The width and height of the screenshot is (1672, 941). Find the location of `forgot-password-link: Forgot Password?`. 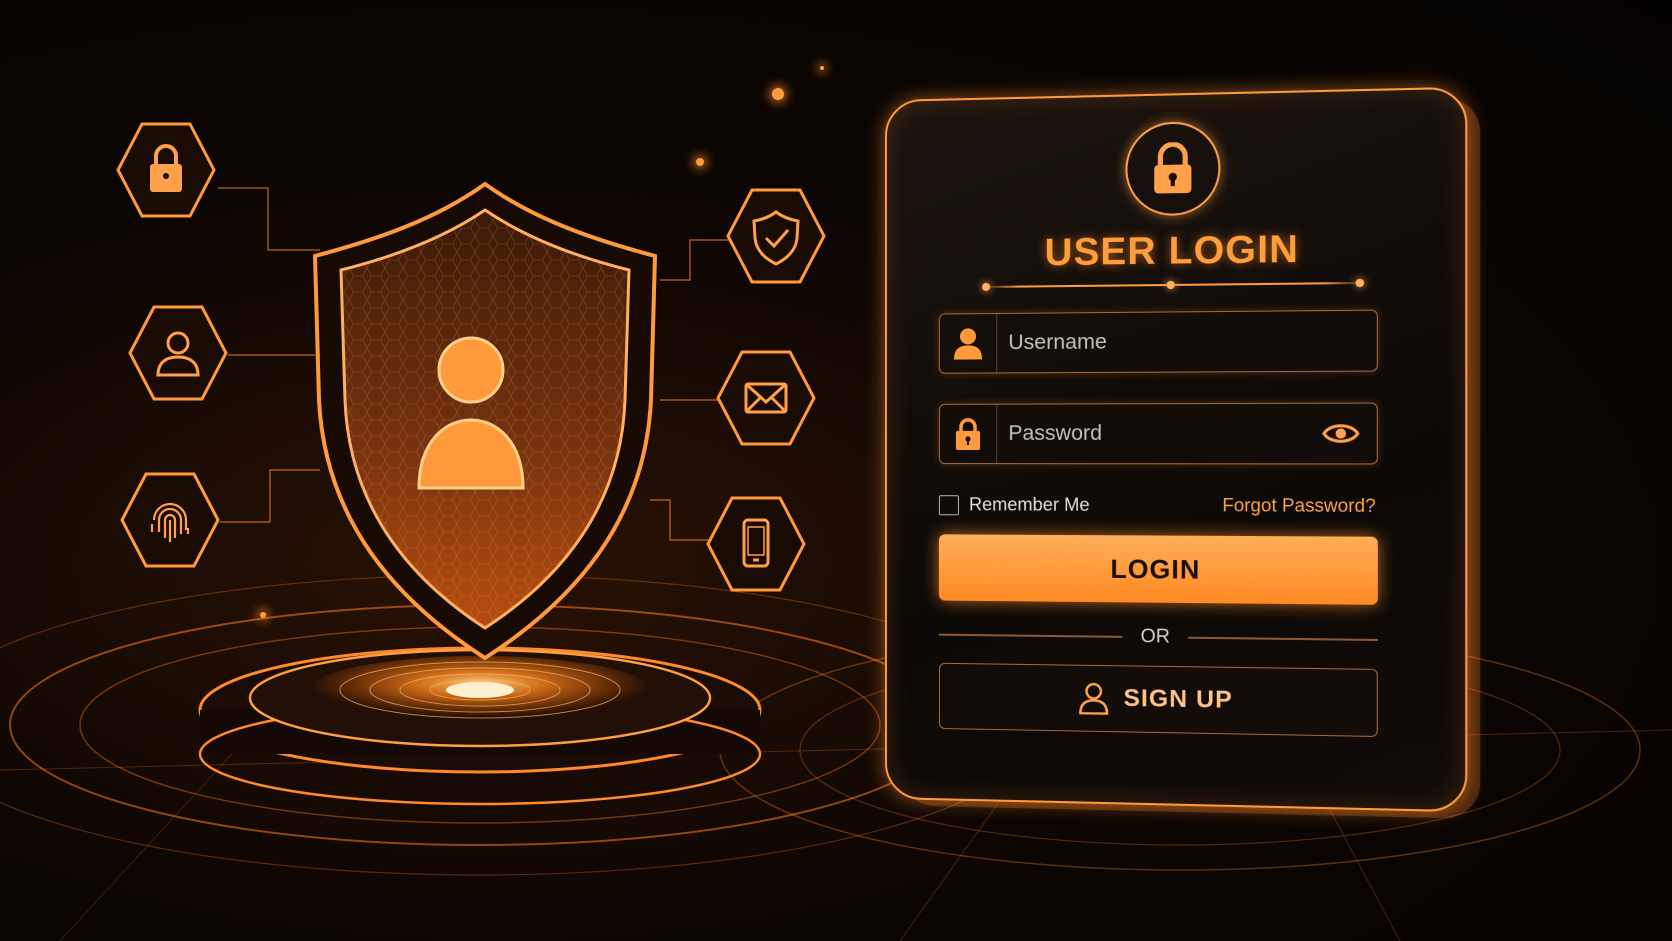

forgot-password-link: Forgot Password? is located at coordinates (1298, 506).